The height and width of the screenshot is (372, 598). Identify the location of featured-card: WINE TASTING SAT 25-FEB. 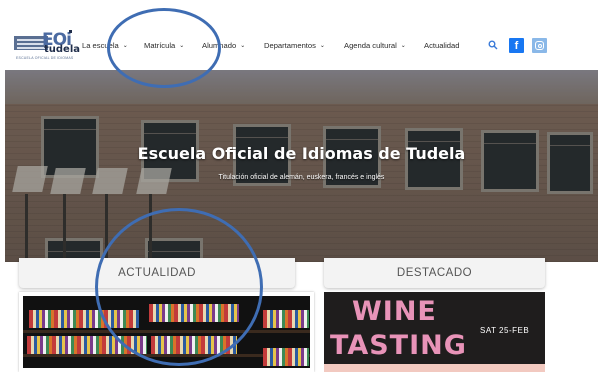
(434, 332).